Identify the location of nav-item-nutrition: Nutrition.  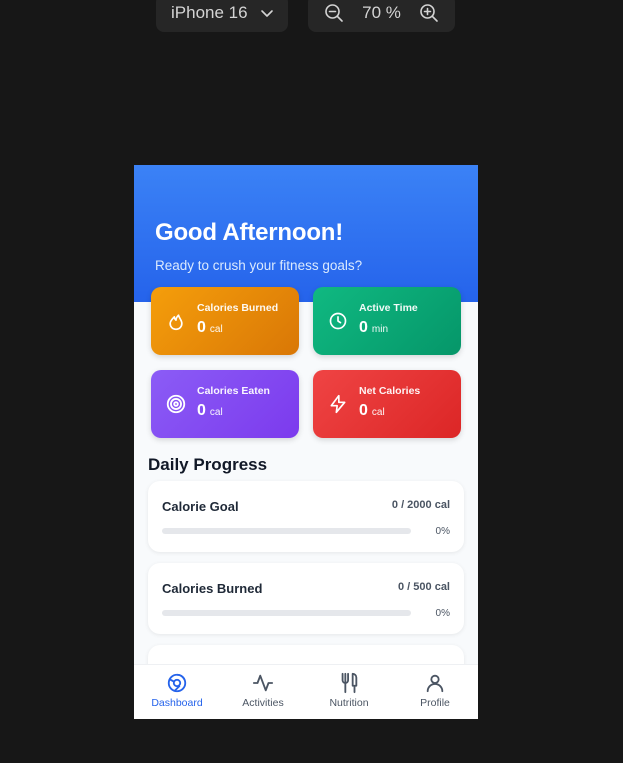
(349, 692).